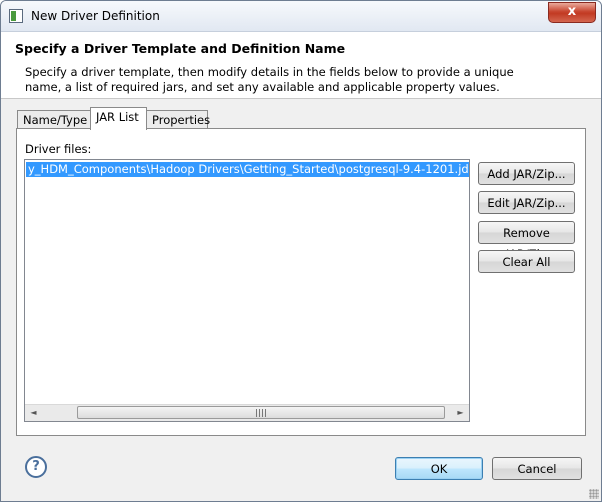 This screenshot has width=602, height=502. Describe the element at coordinates (178, 119) in the screenshot. I see `tab-properties: Properties` at that location.